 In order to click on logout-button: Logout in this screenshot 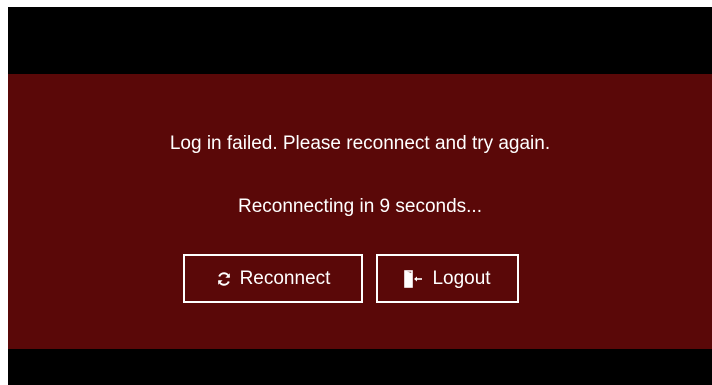, I will do `click(447, 278)`.